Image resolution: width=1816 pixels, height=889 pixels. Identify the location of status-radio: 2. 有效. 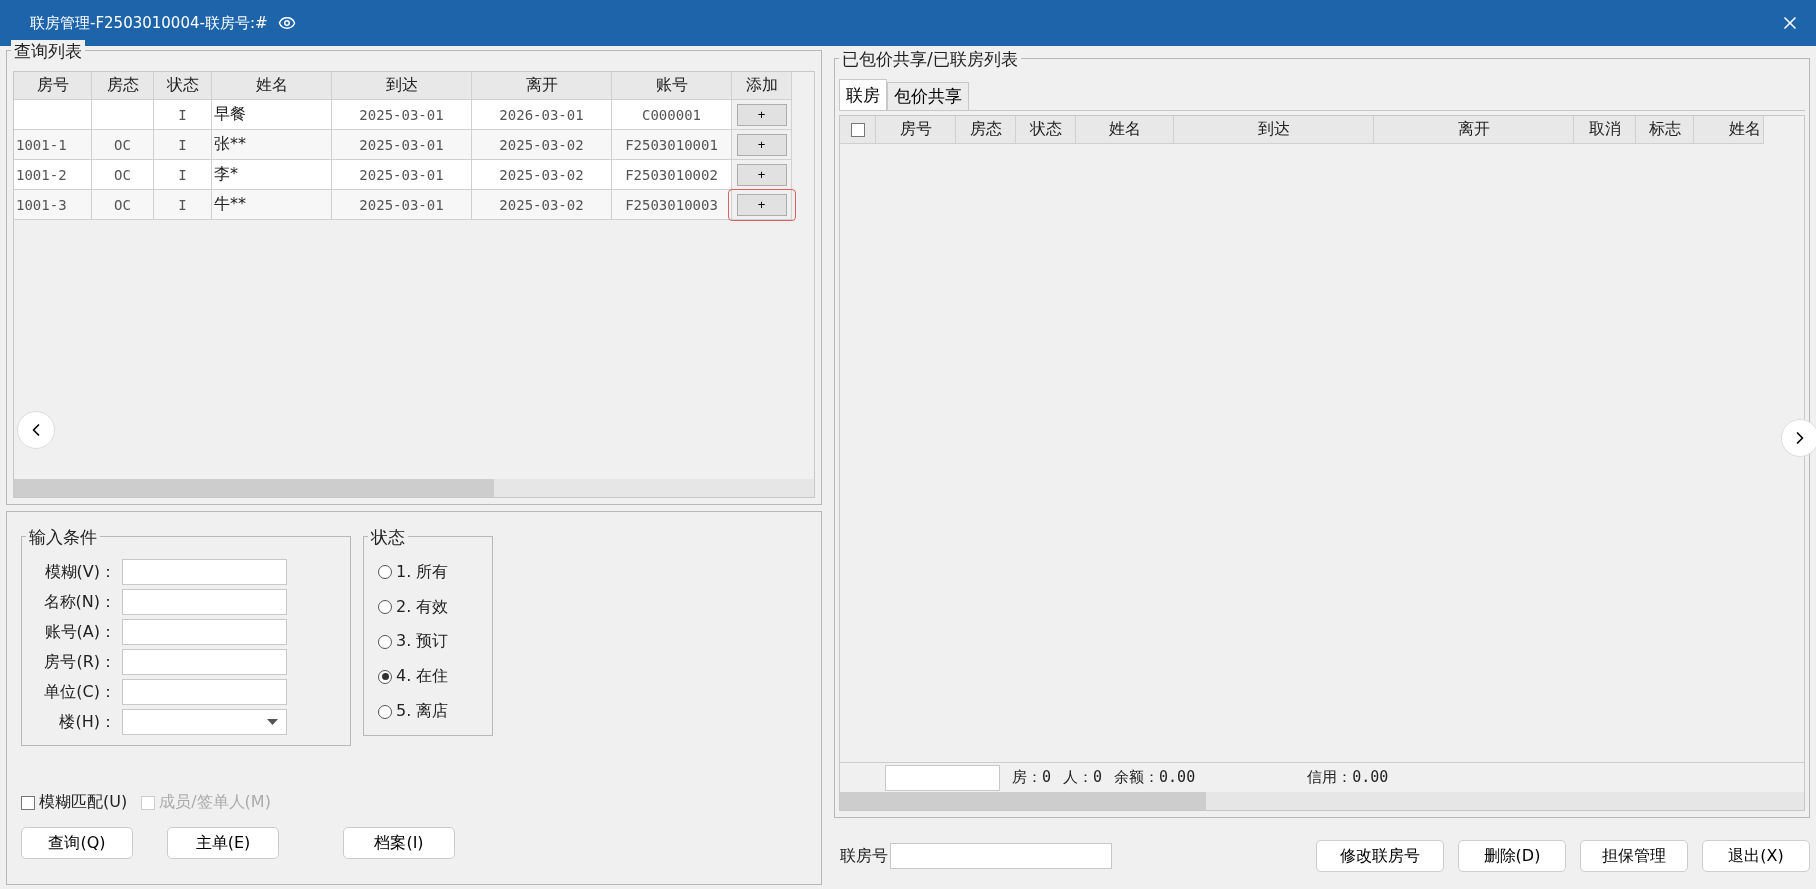
(429, 607).